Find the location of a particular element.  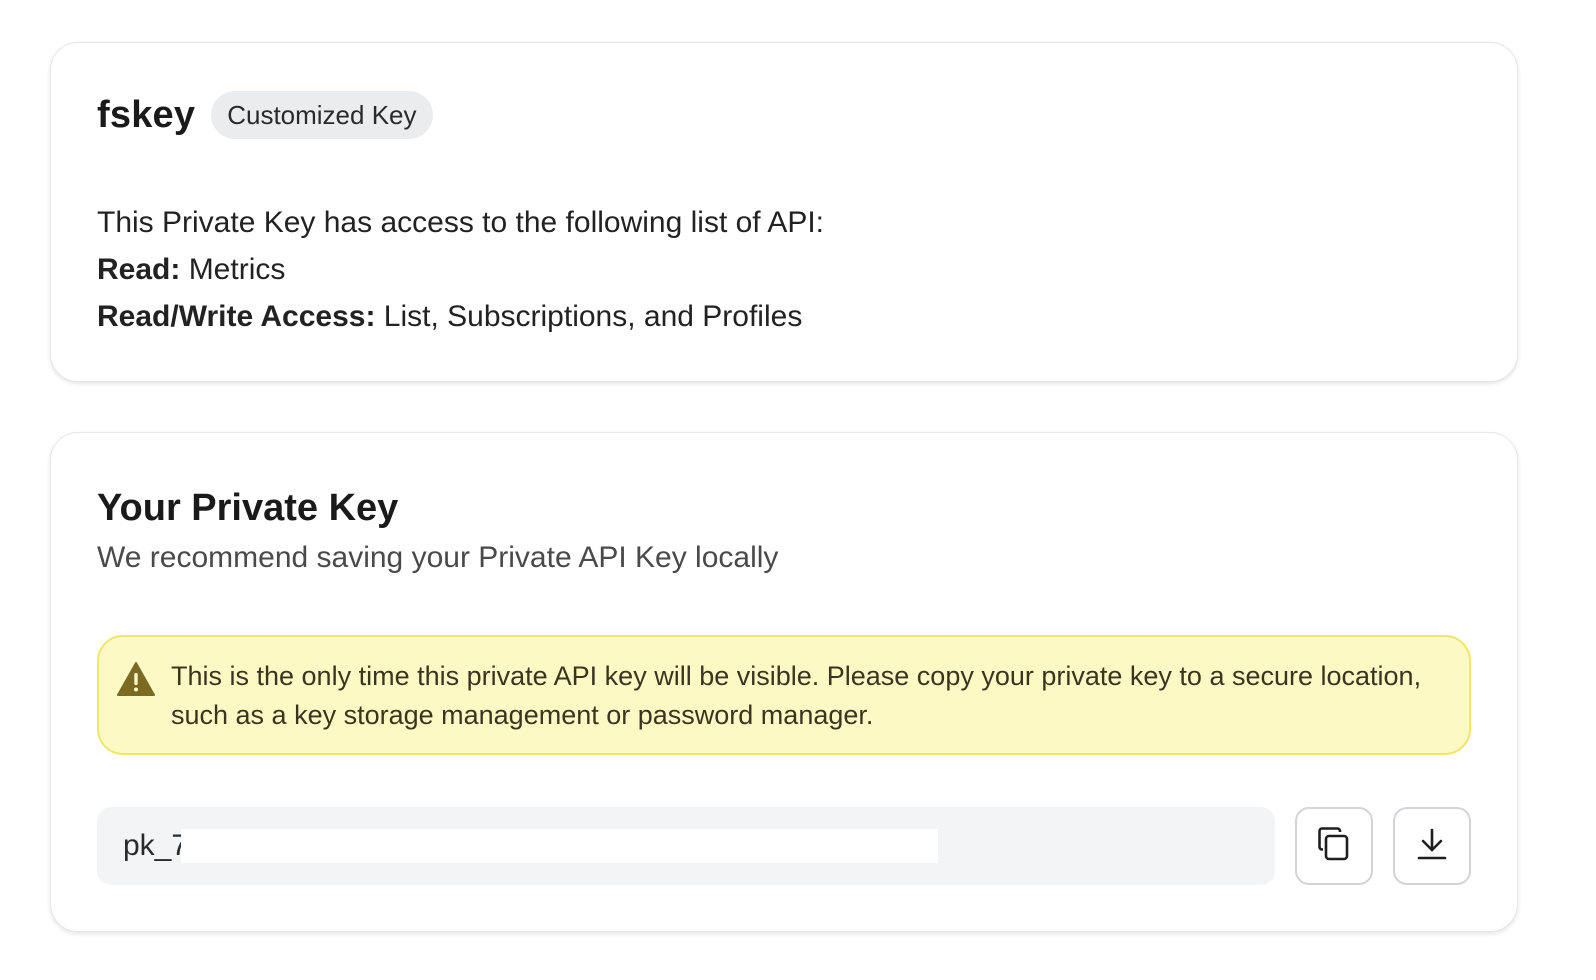

download-icon is located at coordinates (1432, 846).